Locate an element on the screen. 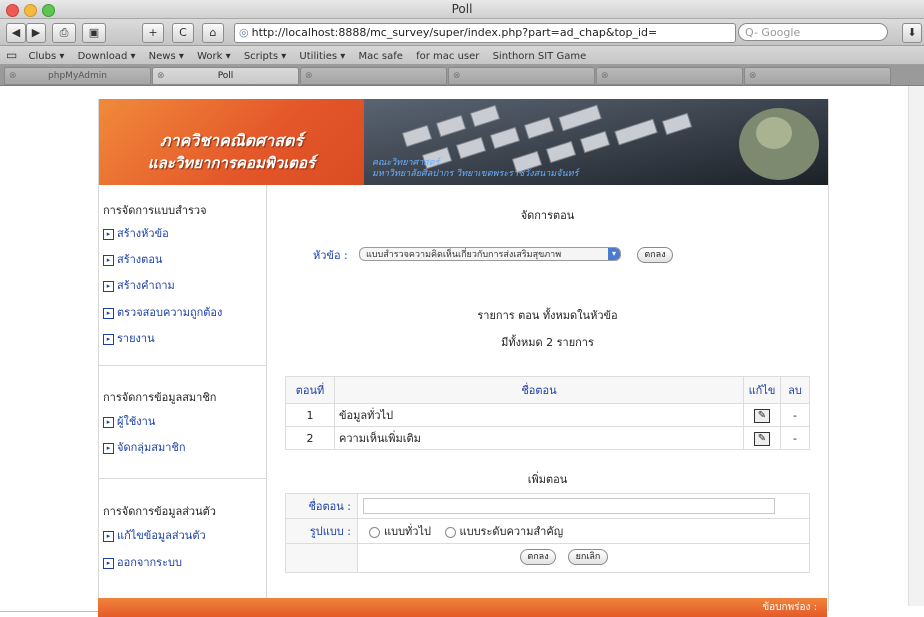  bookmark-download: Download ▾ is located at coordinates (107, 56).